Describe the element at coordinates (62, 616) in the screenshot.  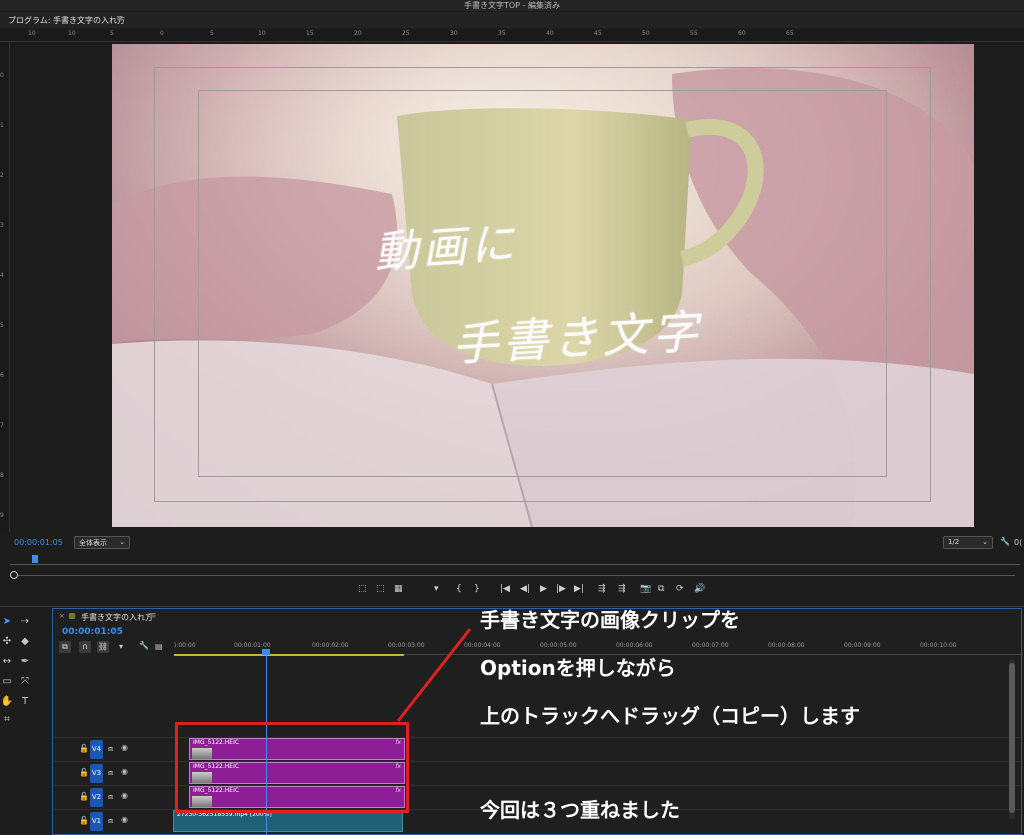
I see `close-icon: ×` at that location.